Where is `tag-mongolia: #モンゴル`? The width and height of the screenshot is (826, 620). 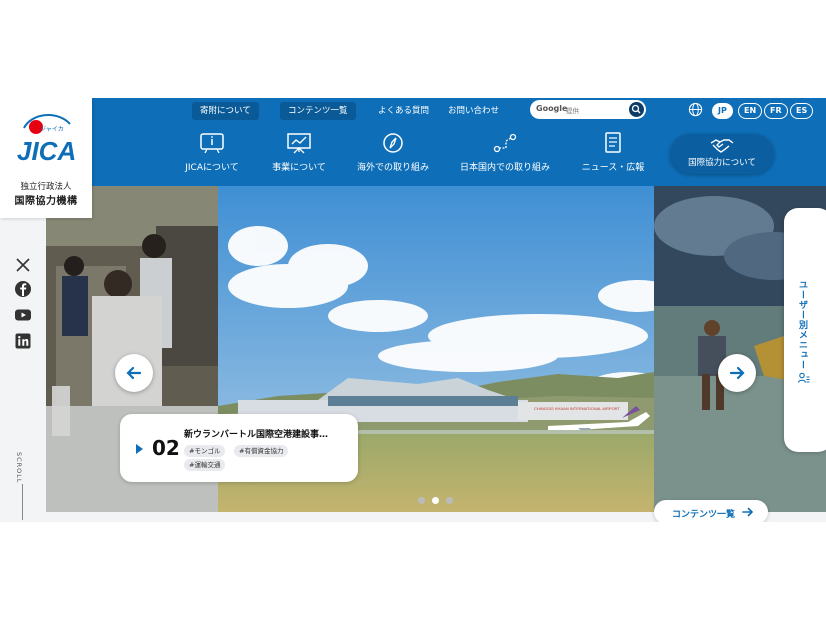 tag-mongolia: #モンゴル is located at coordinates (205, 451).